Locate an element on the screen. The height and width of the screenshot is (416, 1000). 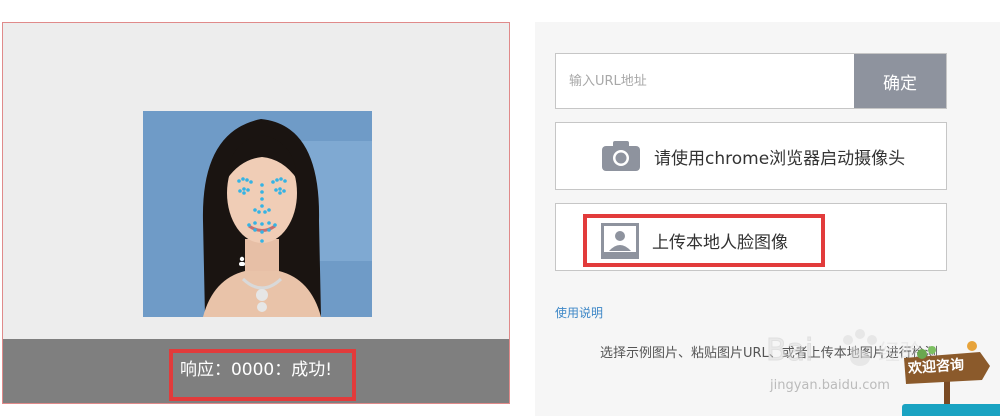
status-text: 响应：0000：成功! is located at coordinates (256, 370).